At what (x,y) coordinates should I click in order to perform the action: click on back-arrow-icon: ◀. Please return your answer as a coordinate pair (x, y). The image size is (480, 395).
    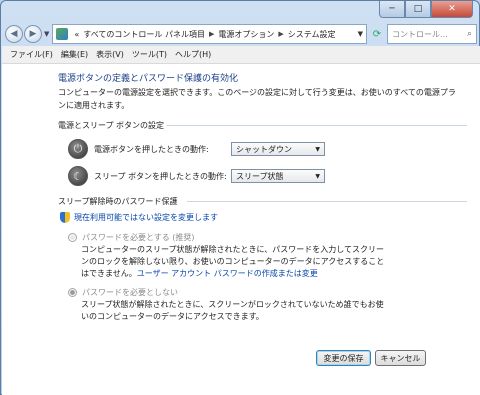
    Looking at the image, I should click on (14, 34).